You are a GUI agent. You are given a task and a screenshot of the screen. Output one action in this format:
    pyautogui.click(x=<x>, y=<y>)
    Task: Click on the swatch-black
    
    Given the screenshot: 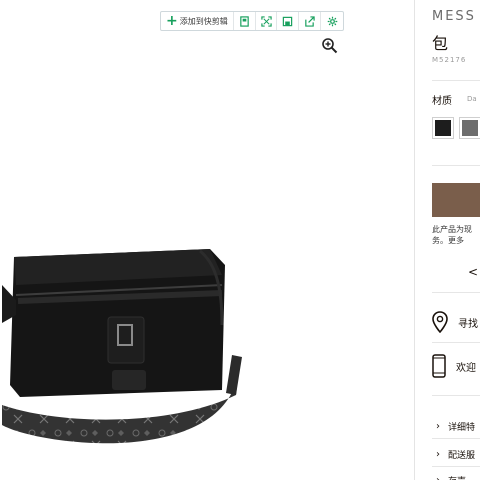 What is the action you would take?
    pyautogui.click(x=443, y=128)
    